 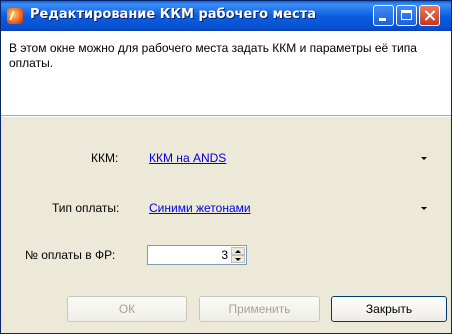 What do you see at coordinates (389, 309) in the screenshot?
I see `close-button: Закрыть` at bounding box center [389, 309].